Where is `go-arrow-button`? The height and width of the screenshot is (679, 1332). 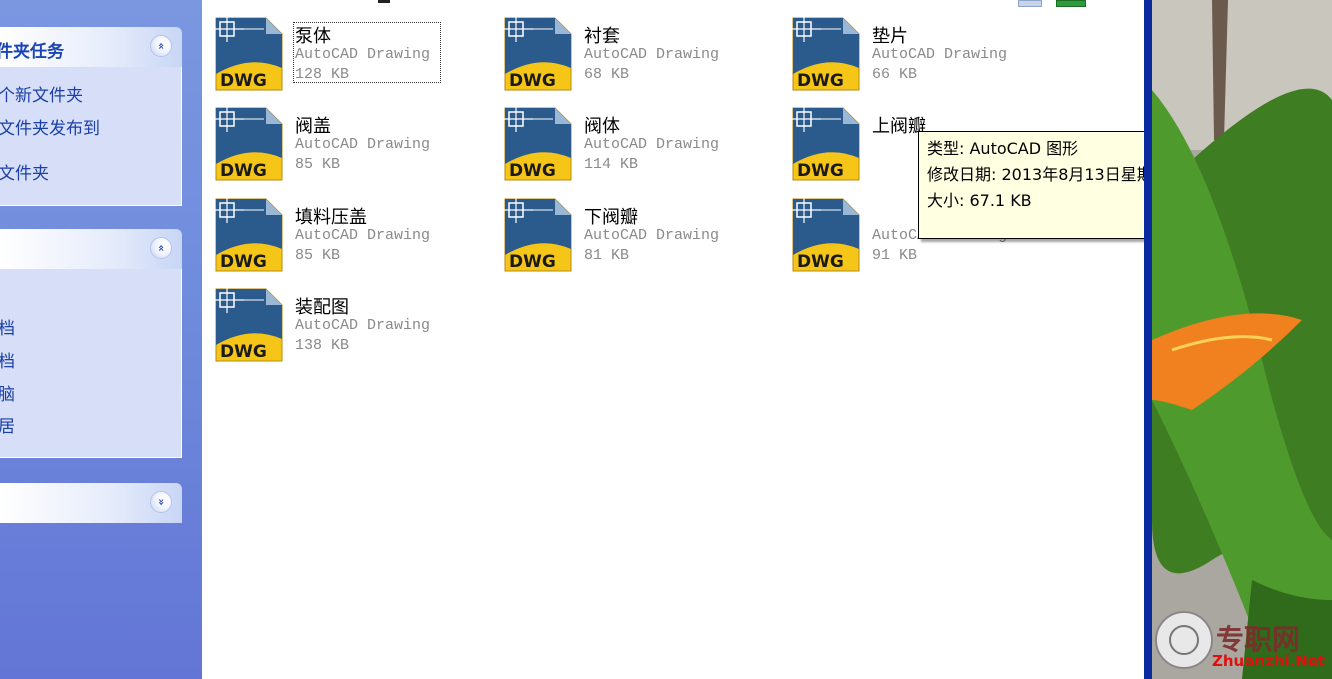
go-arrow-button is located at coordinates (1071, 3).